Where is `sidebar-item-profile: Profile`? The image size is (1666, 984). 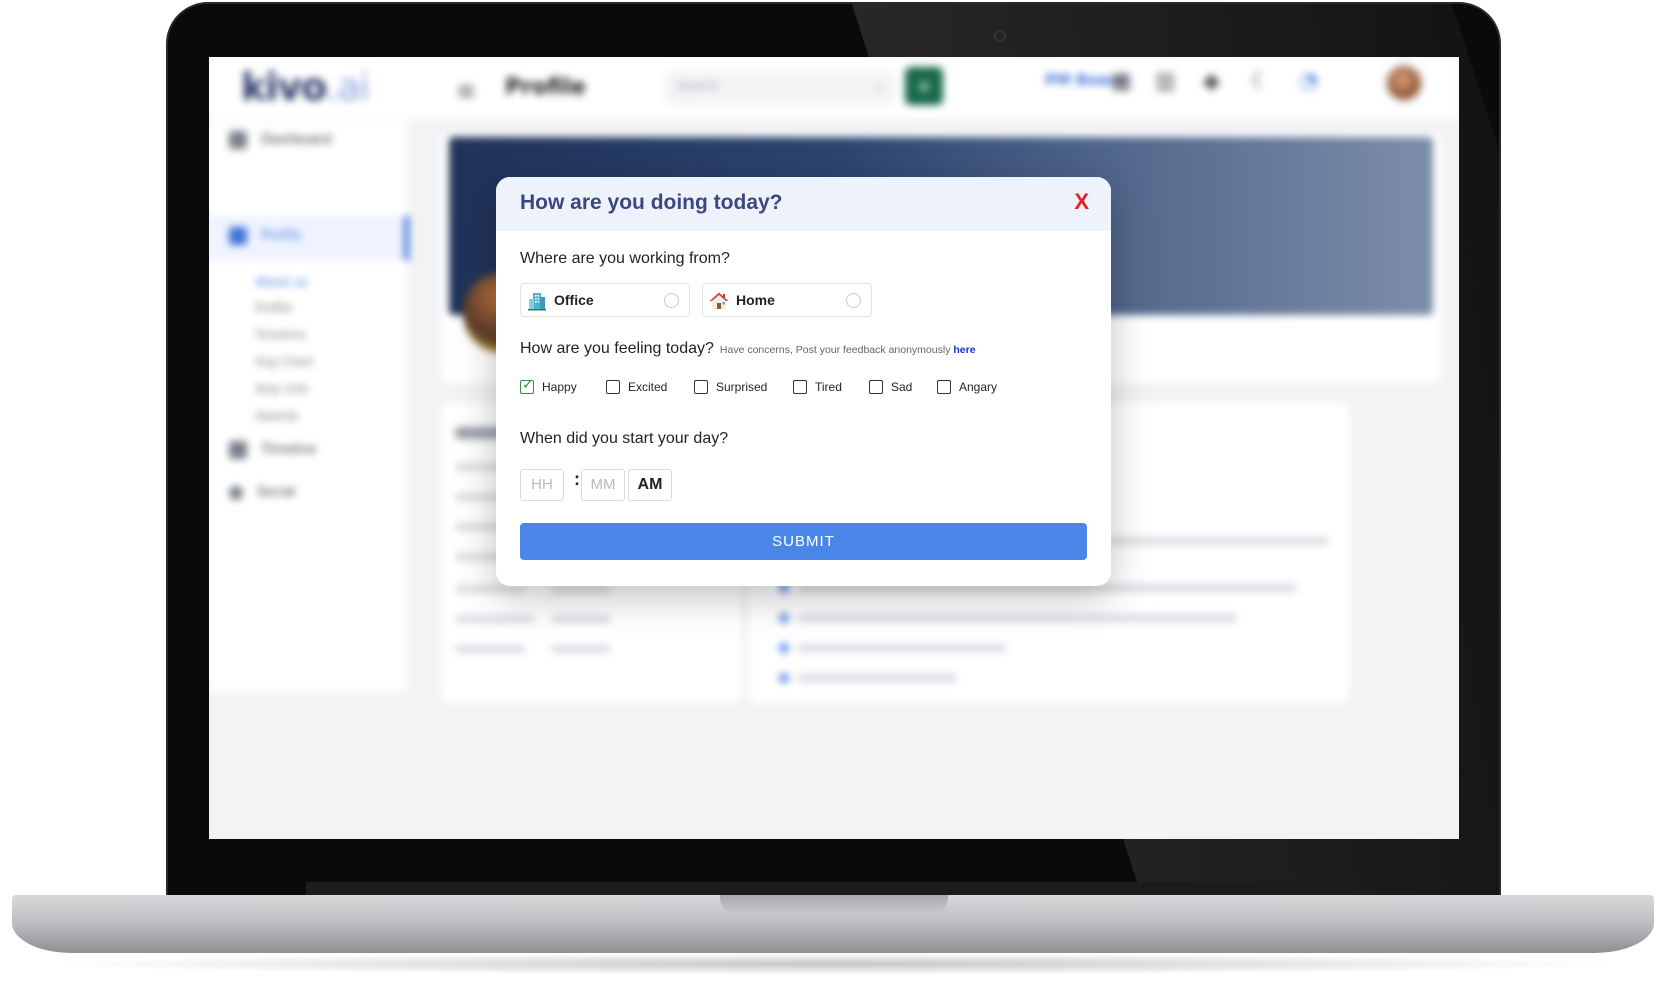 sidebar-item-profile: Profile is located at coordinates (265, 238).